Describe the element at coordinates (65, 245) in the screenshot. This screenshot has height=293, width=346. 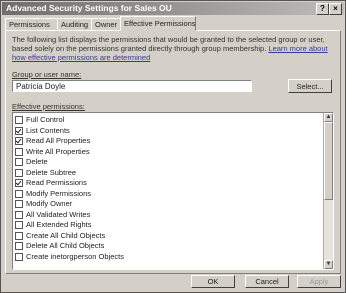
I see `permission-label: Delete All Child Objects` at that location.